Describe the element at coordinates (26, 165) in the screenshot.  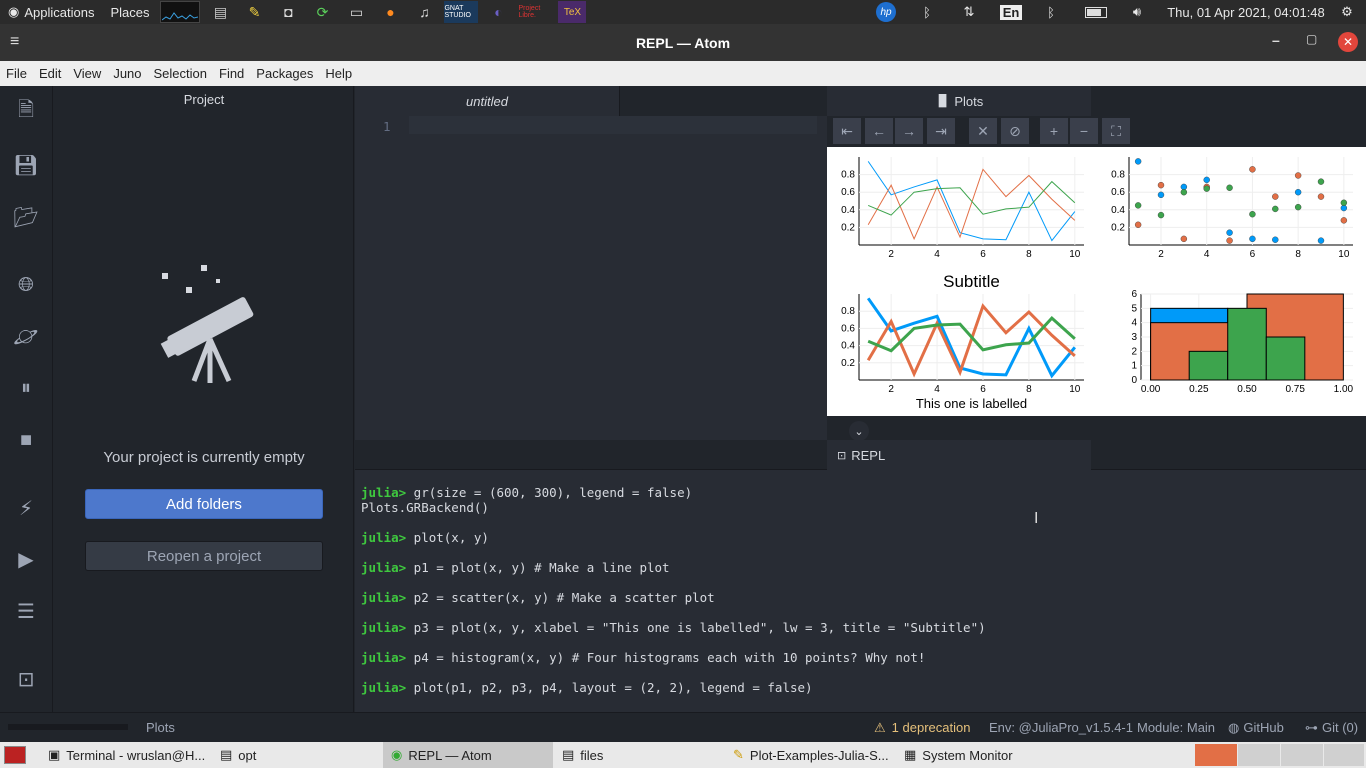
I see `save-icon: 💾︎` at that location.